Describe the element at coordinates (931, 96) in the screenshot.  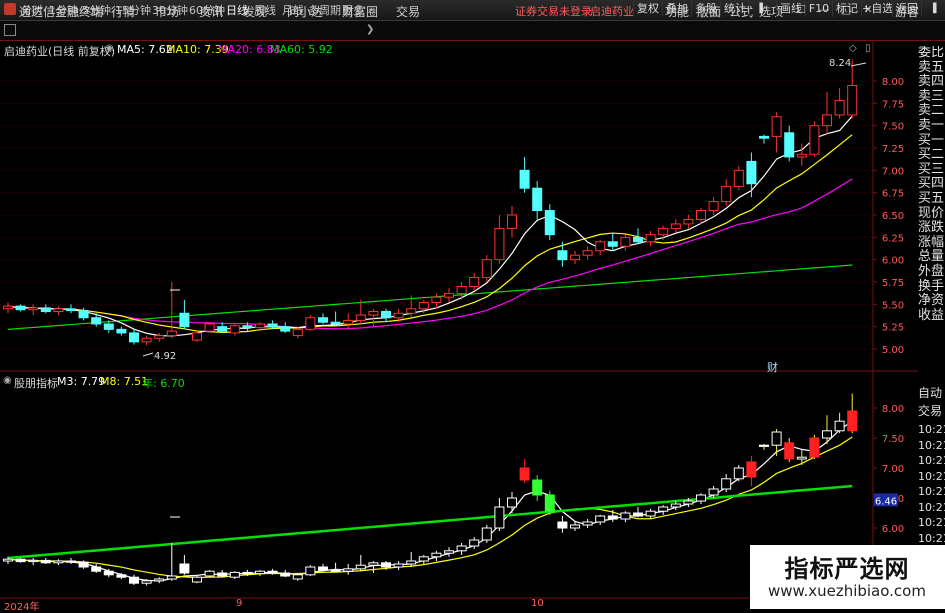
I see `order-book-label: 卖三` at that location.